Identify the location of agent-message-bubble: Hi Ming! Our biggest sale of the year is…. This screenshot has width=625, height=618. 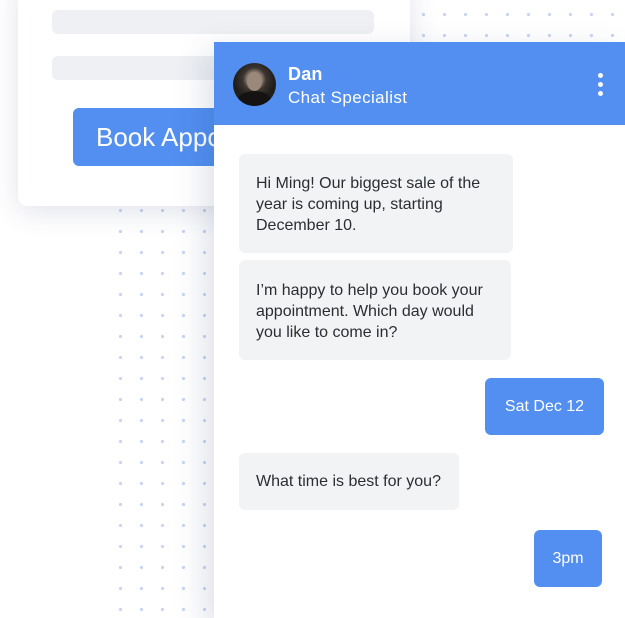
(376, 203).